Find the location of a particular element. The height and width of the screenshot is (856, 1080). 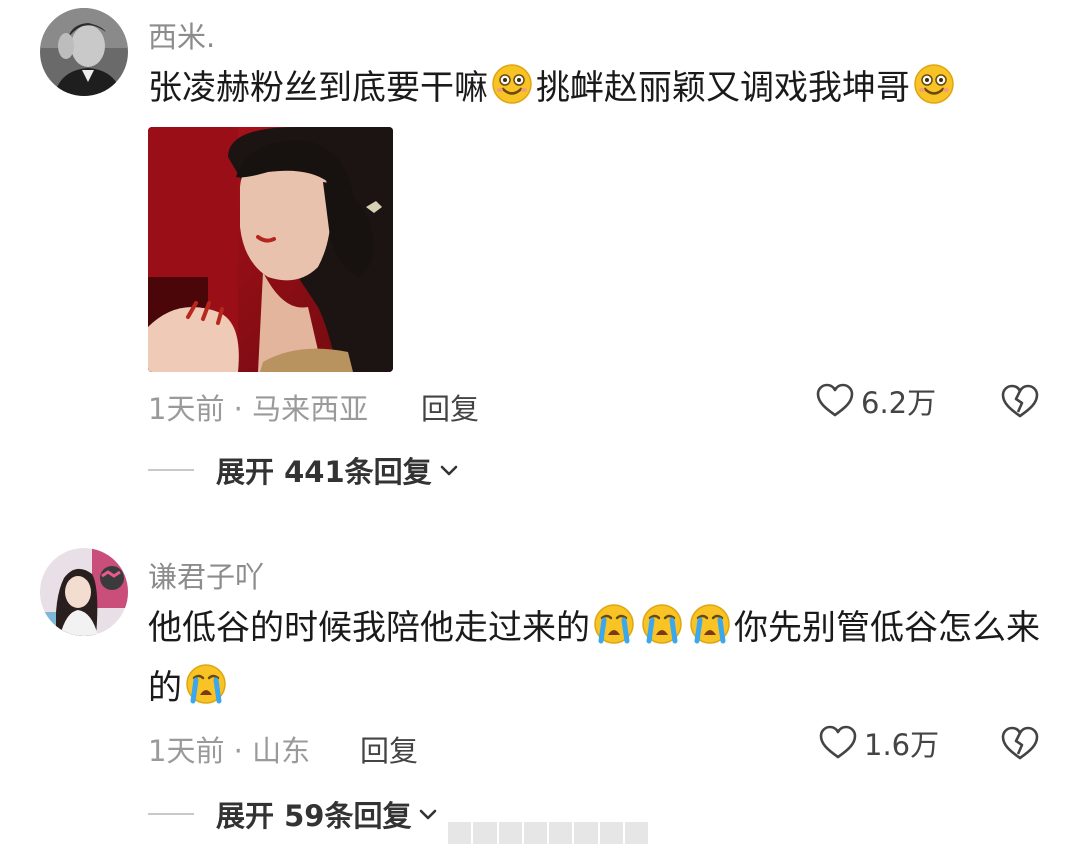

comment-photo is located at coordinates (270, 249).